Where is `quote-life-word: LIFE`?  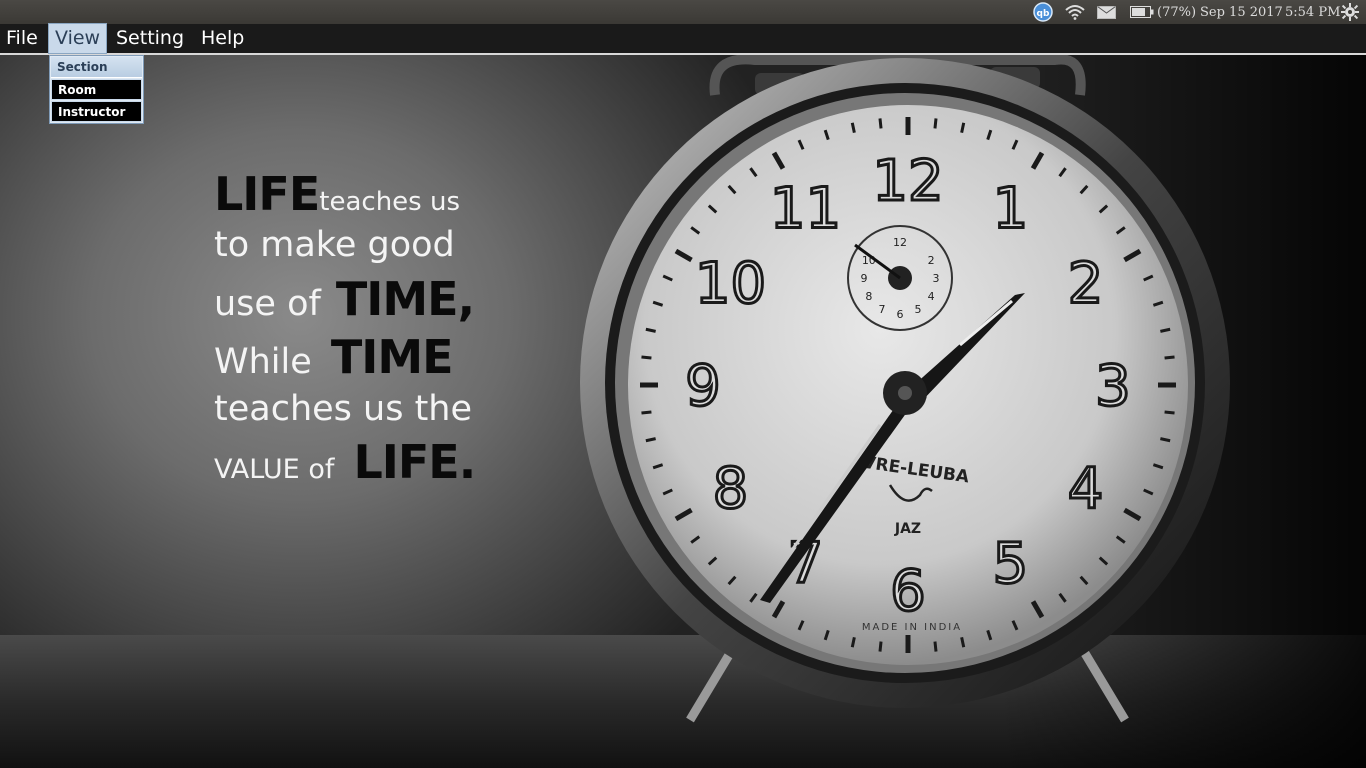 quote-life-word: LIFE is located at coordinates (267, 194).